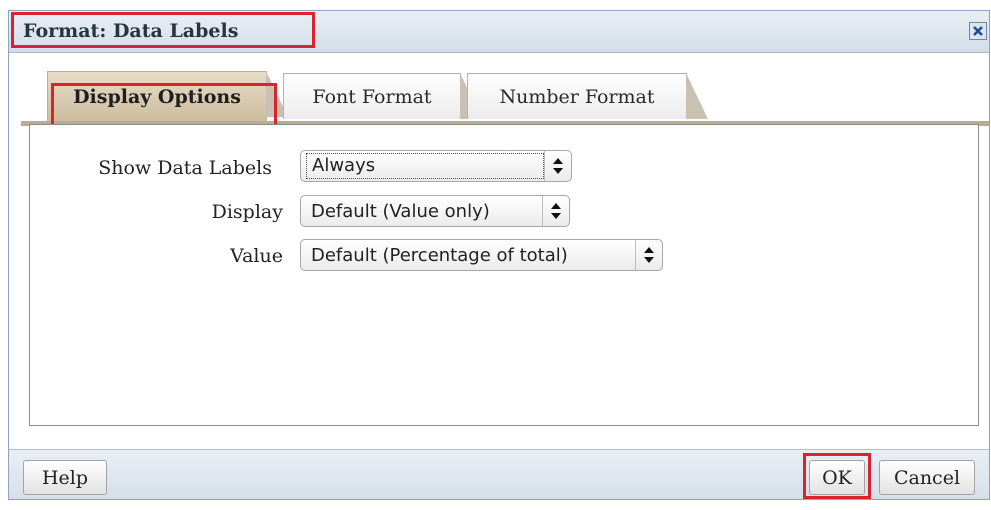 This screenshot has height=510, width=991. I want to click on select-value: Default (Value only), so click(400, 211).